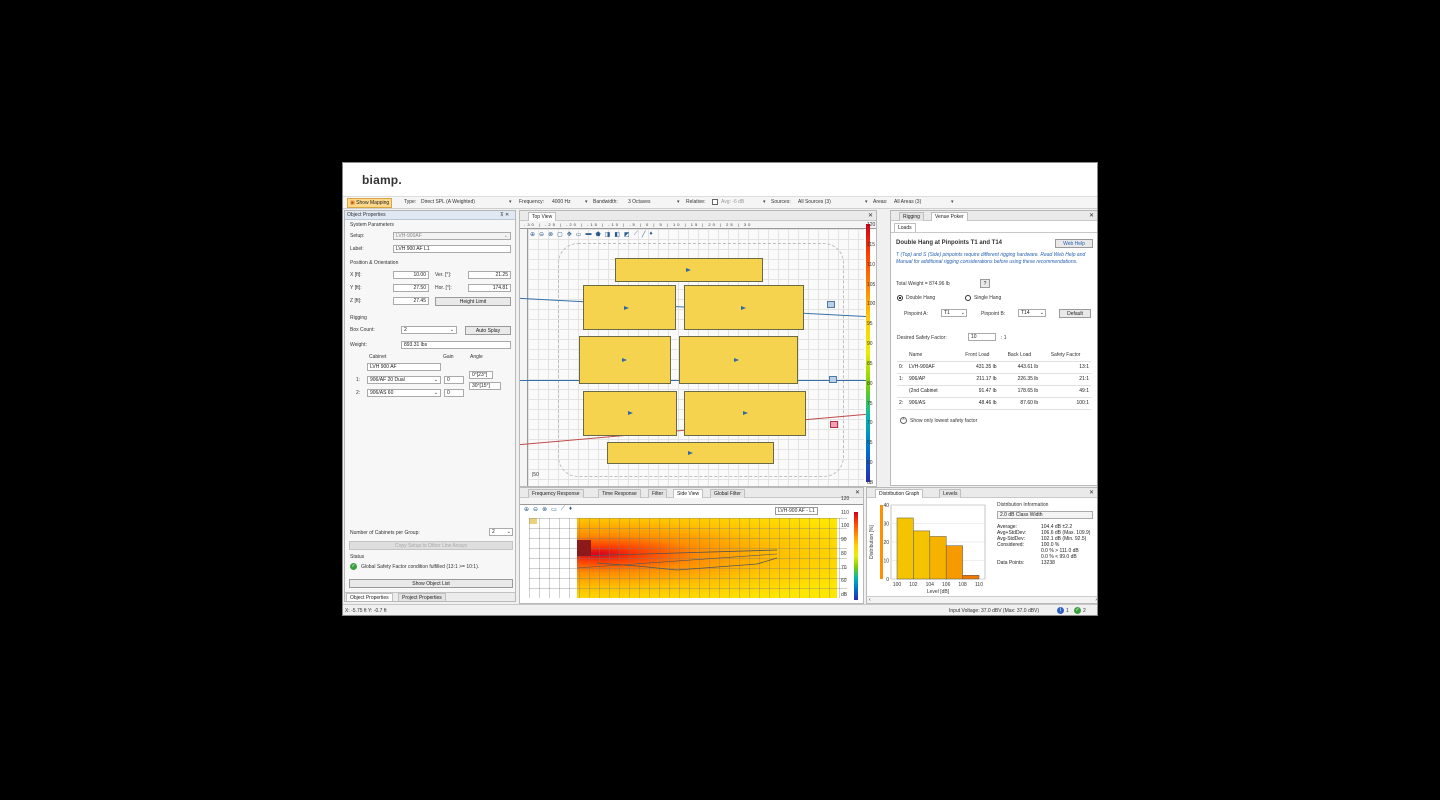 The image size is (1440, 800). I want to click on num-groups-select: 2 ⌄, so click(501, 532).